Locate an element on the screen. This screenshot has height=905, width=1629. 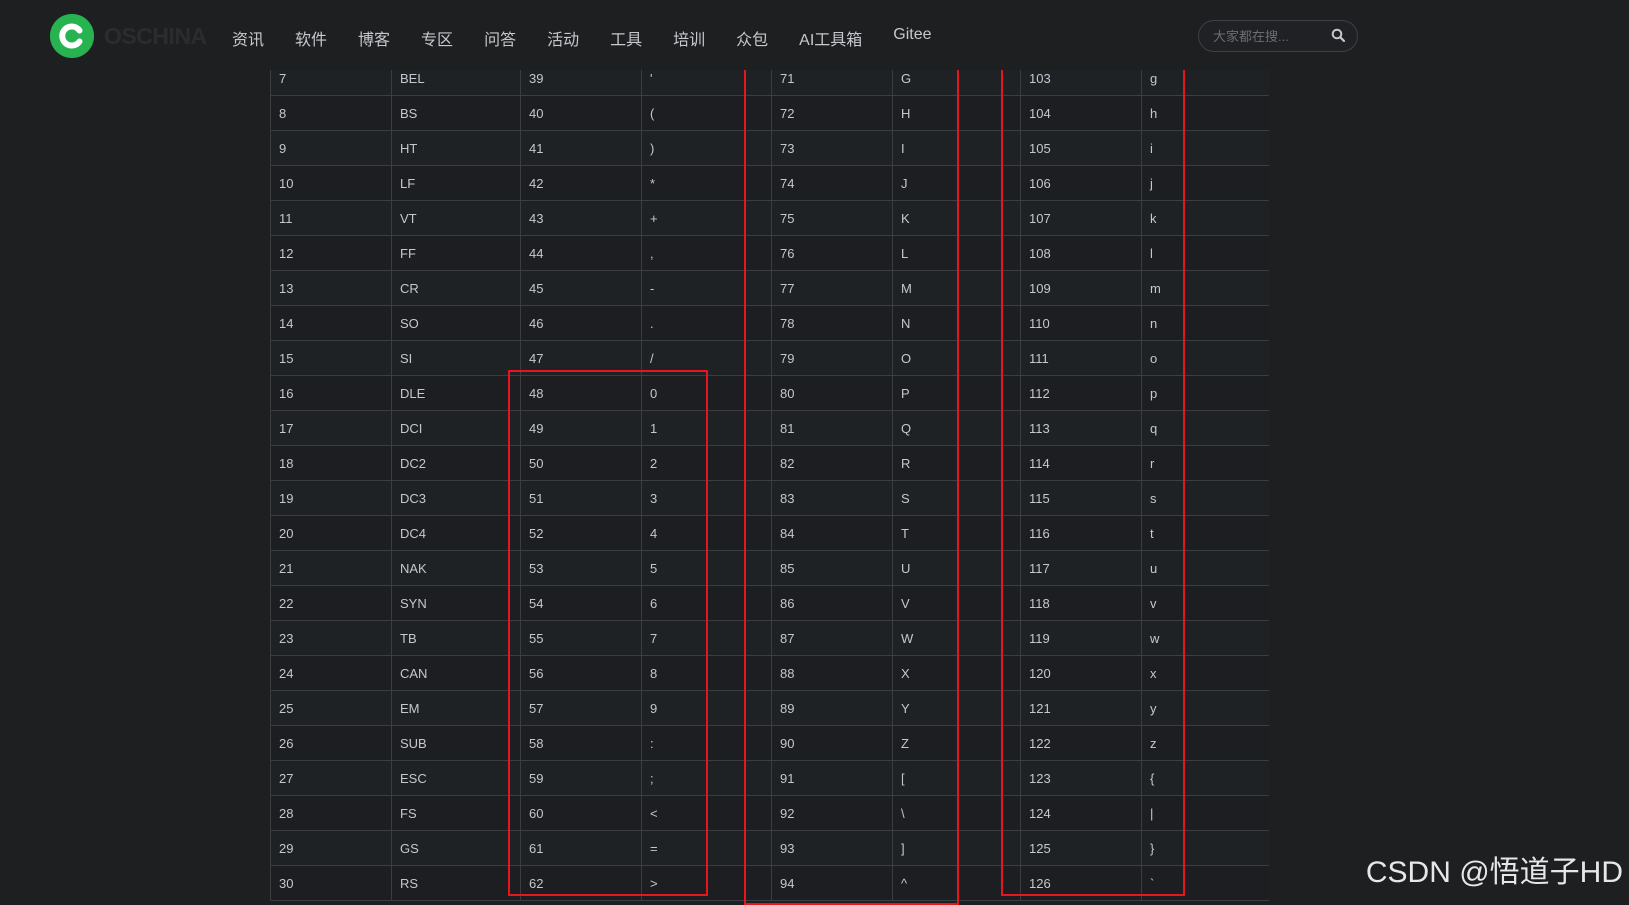
table-cell-char: S is located at coordinates (956, 498).